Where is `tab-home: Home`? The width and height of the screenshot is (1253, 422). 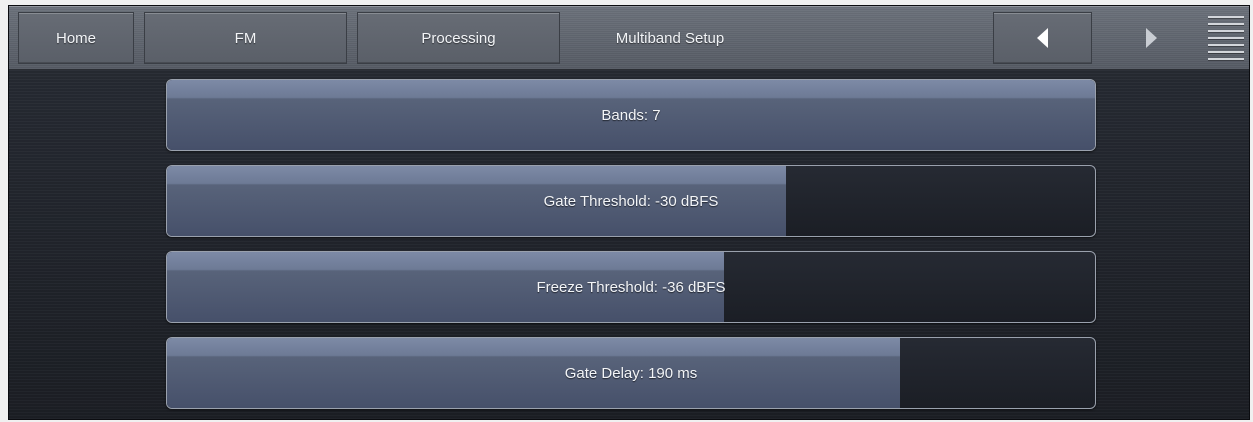
tab-home: Home is located at coordinates (76, 38).